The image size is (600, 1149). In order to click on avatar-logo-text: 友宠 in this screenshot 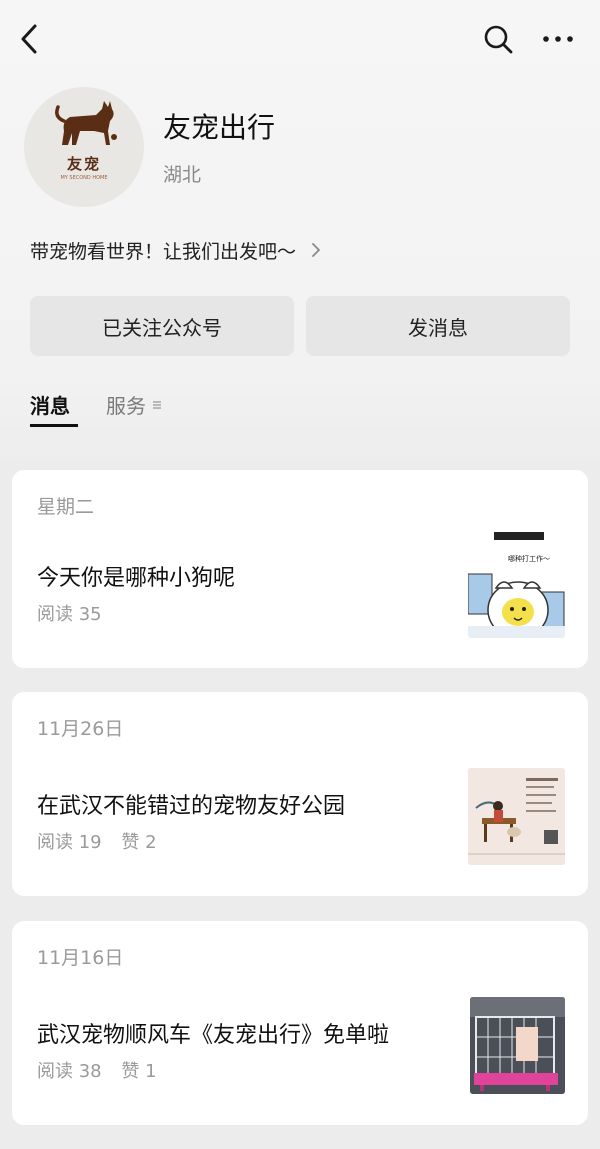, I will do `click(83, 164)`.